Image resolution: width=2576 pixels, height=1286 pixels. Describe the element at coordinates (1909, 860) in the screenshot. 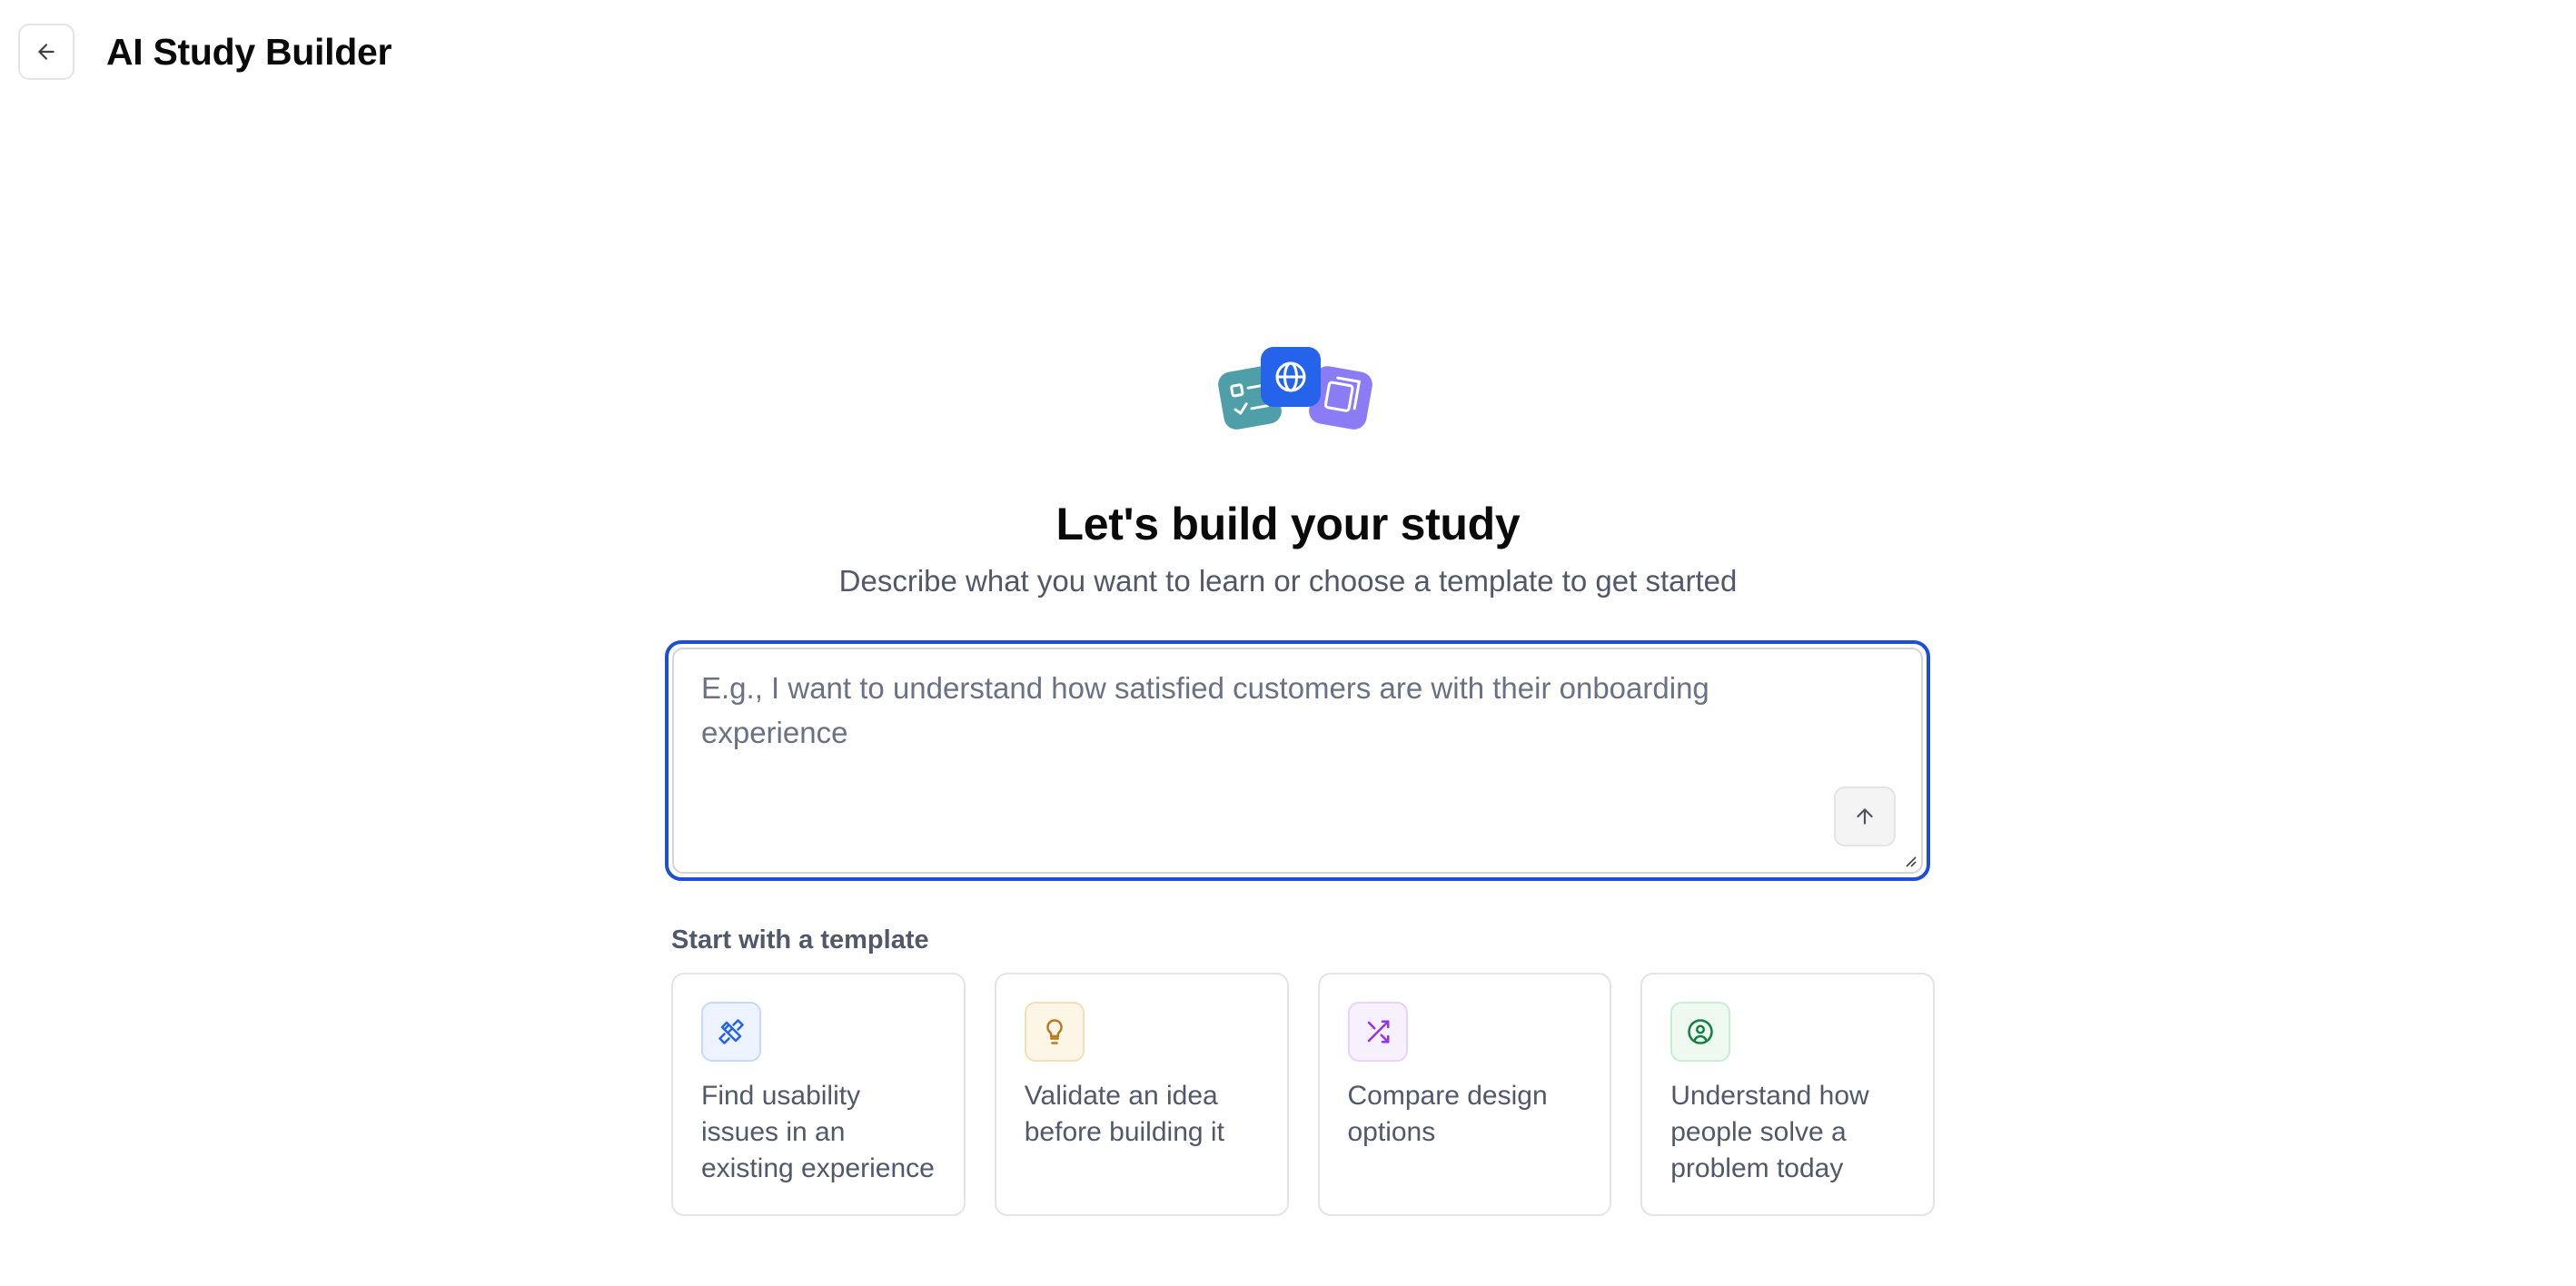

I see `resize-handle-icon` at that location.